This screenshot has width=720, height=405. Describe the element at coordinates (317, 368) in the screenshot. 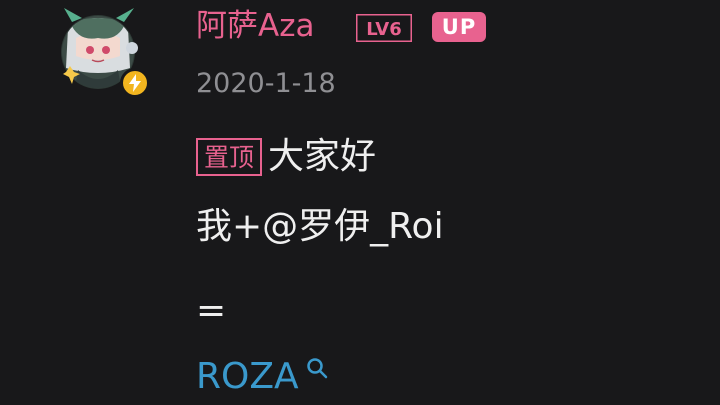

I see `search-icon` at that location.